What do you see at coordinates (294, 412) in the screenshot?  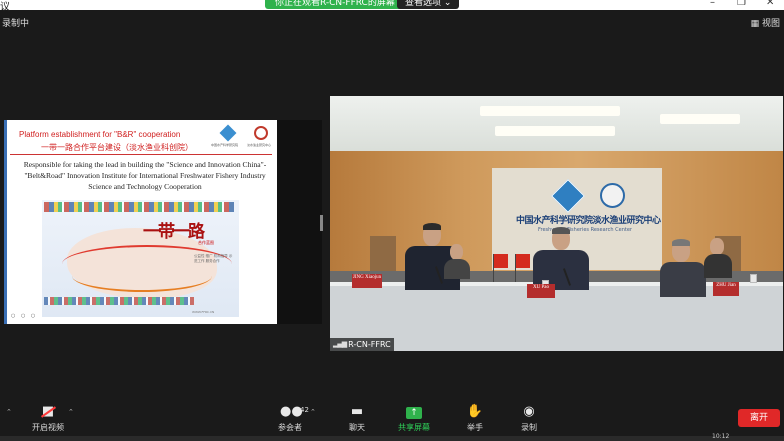 I see `participants-icon: ●● 42` at bounding box center [294, 412].